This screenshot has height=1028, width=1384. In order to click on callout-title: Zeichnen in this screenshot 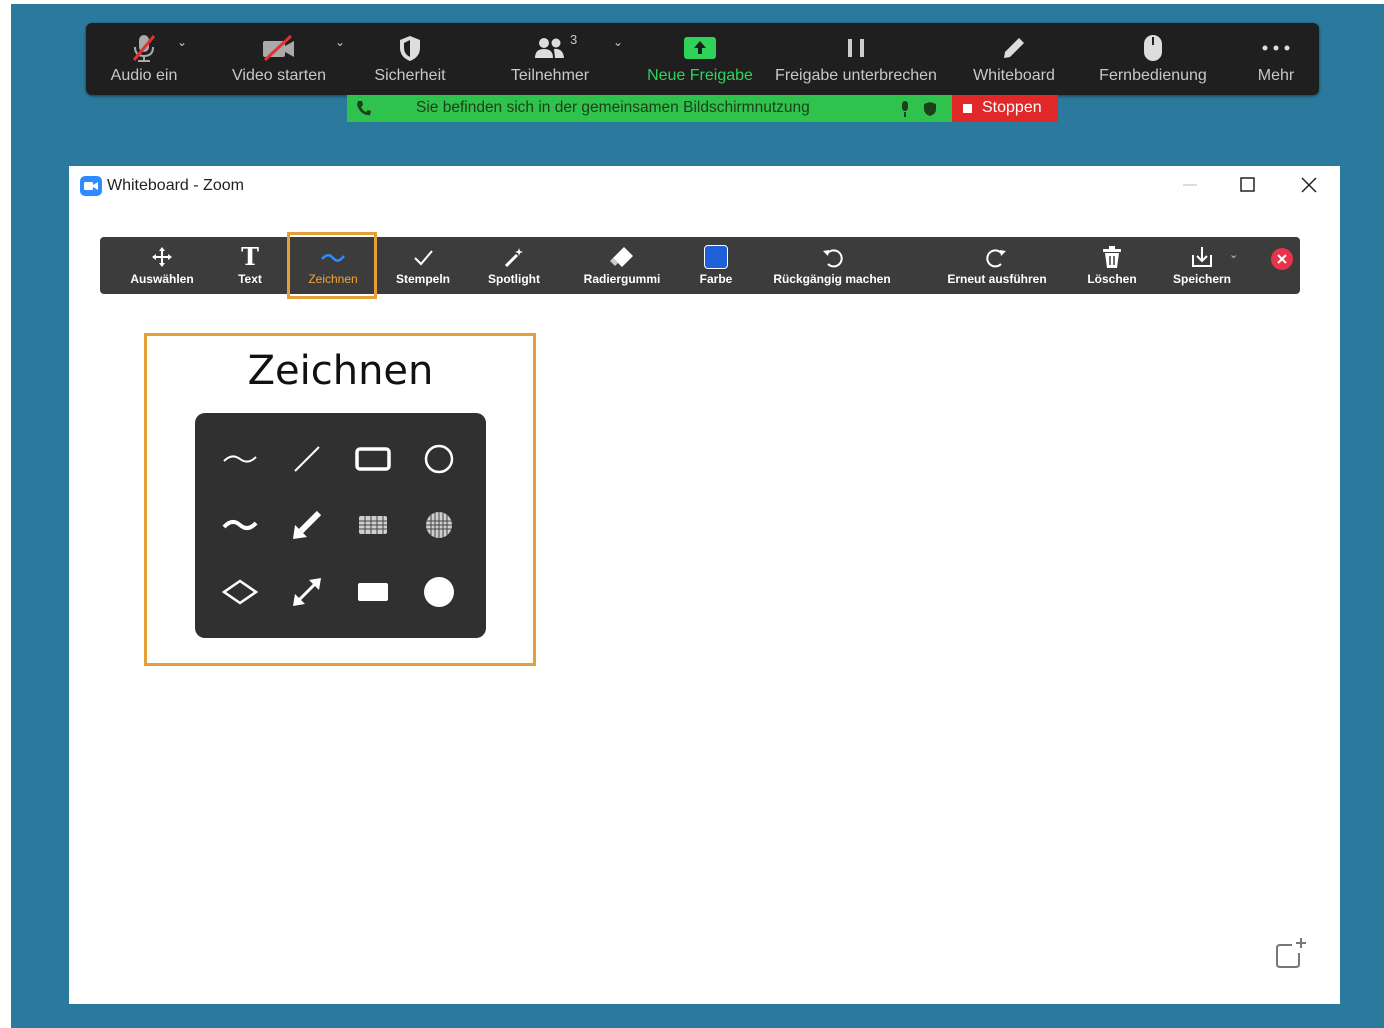, I will do `click(340, 371)`.